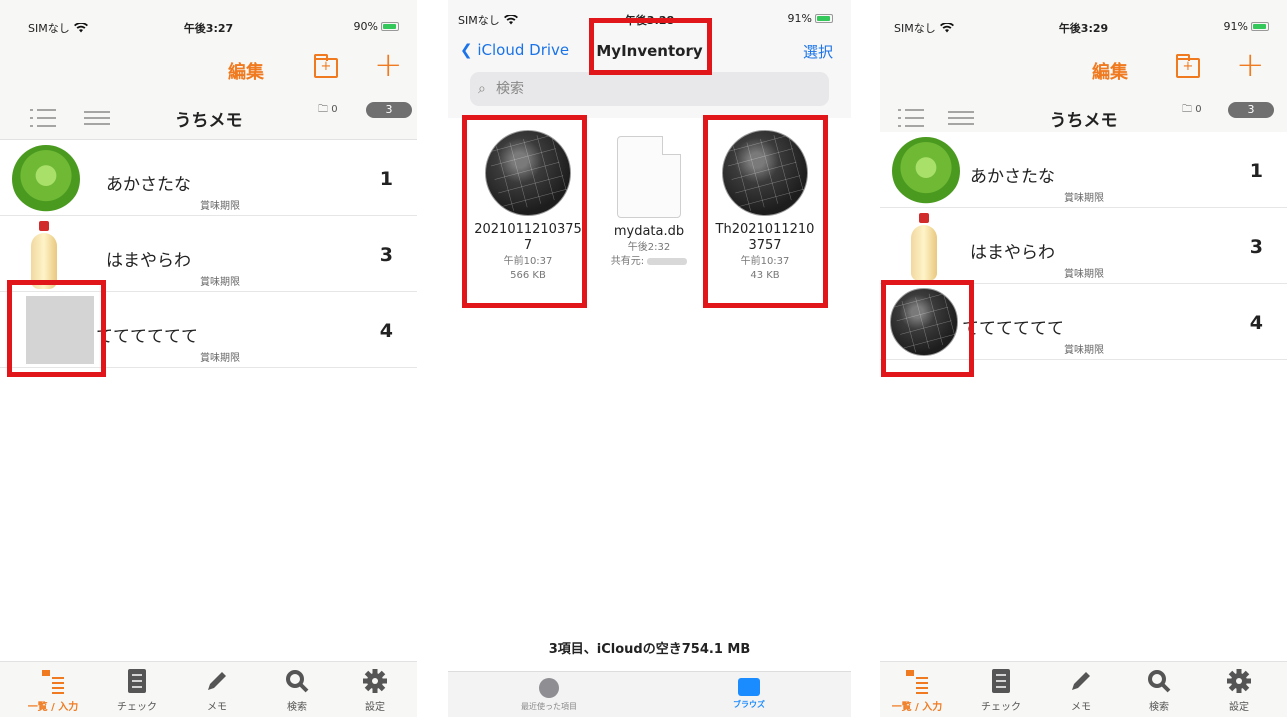 Image resolution: width=1287 pixels, height=717 pixels. I want to click on storage-summary: 3項目、iCloudの空き754.1 MB, so click(649, 649).